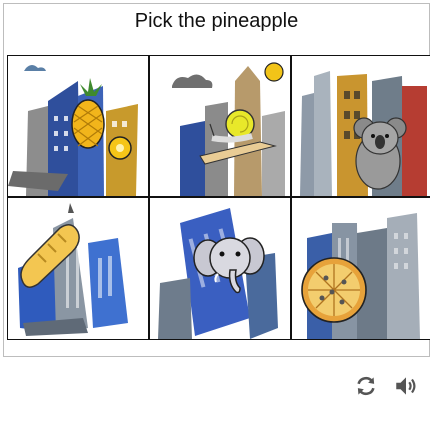  Describe the element at coordinates (363, 133) in the screenshot. I see `koala-icon` at that location.